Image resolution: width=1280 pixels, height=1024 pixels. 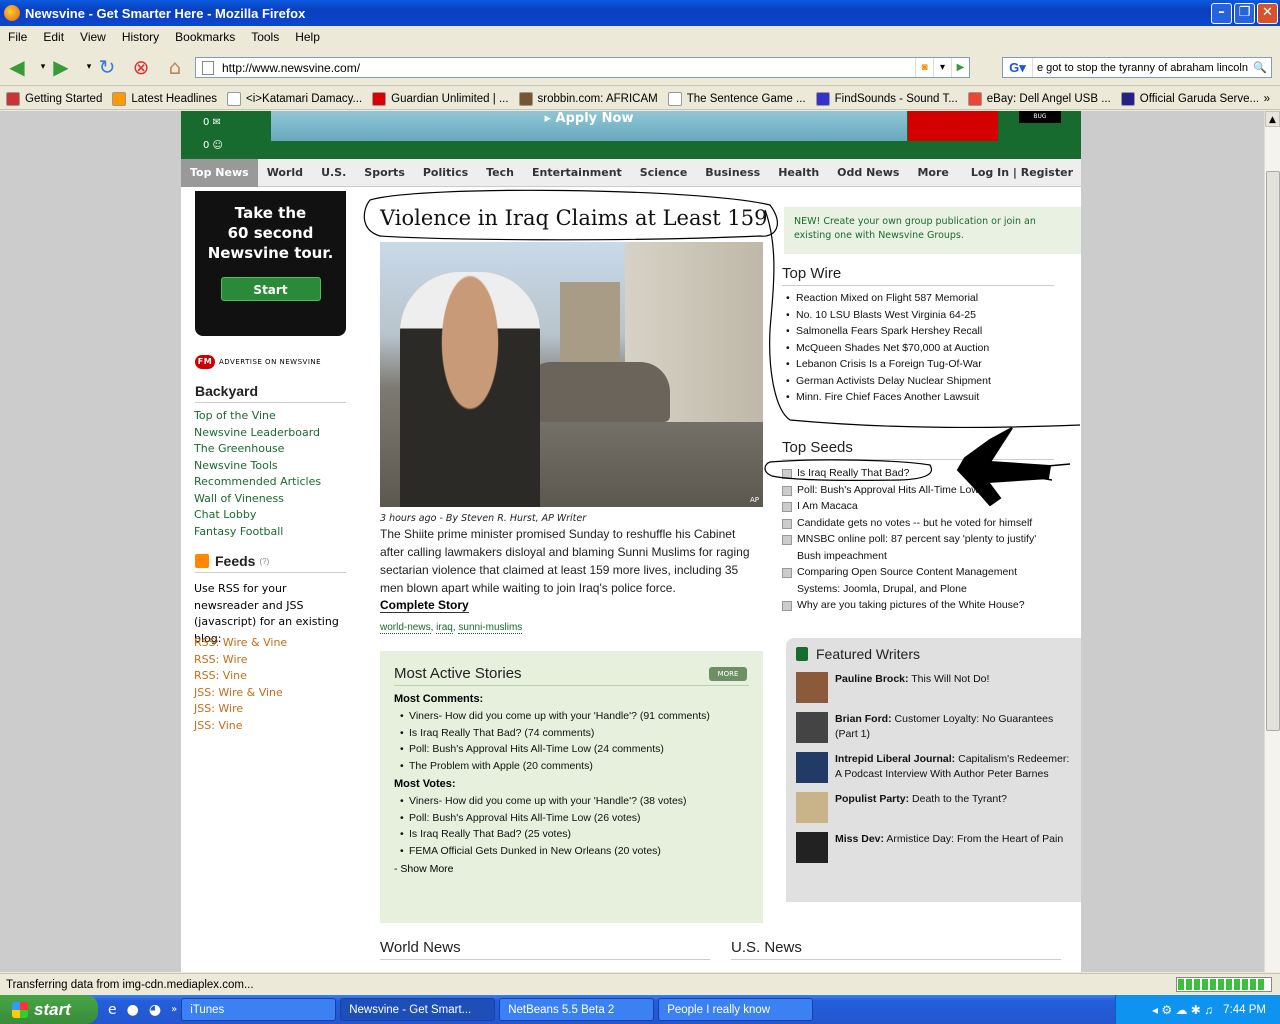 What do you see at coordinates (732, 173) in the screenshot?
I see `nav-tab: Business` at bounding box center [732, 173].